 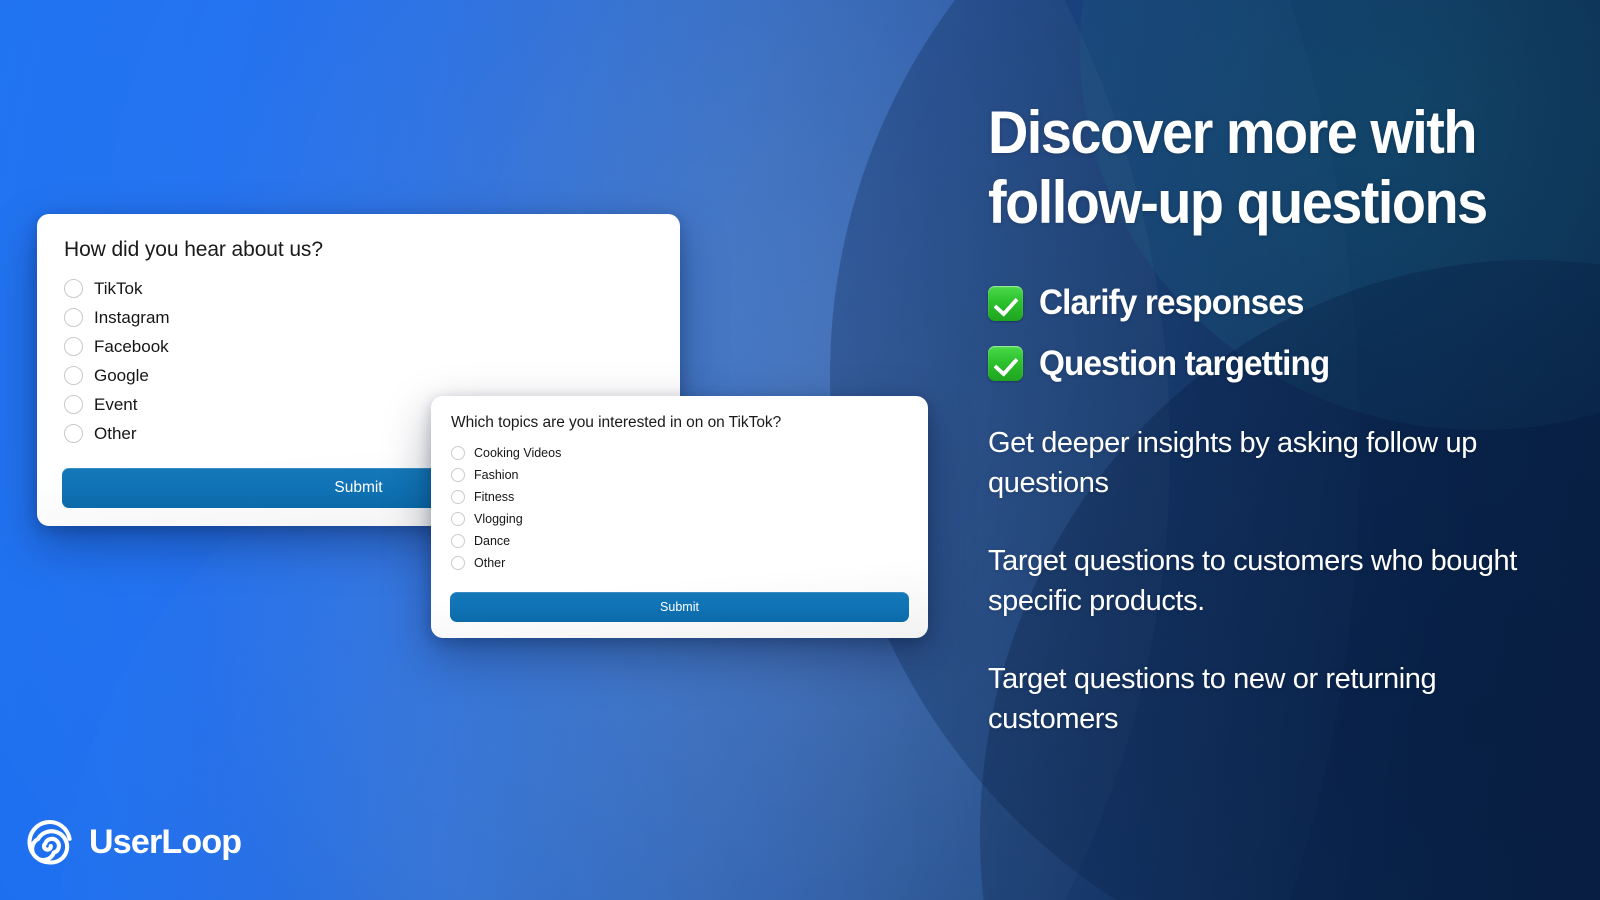 What do you see at coordinates (132, 317) in the screenshot?
I see `survey-option-label: Instagram` at bounding box center [132, 317].